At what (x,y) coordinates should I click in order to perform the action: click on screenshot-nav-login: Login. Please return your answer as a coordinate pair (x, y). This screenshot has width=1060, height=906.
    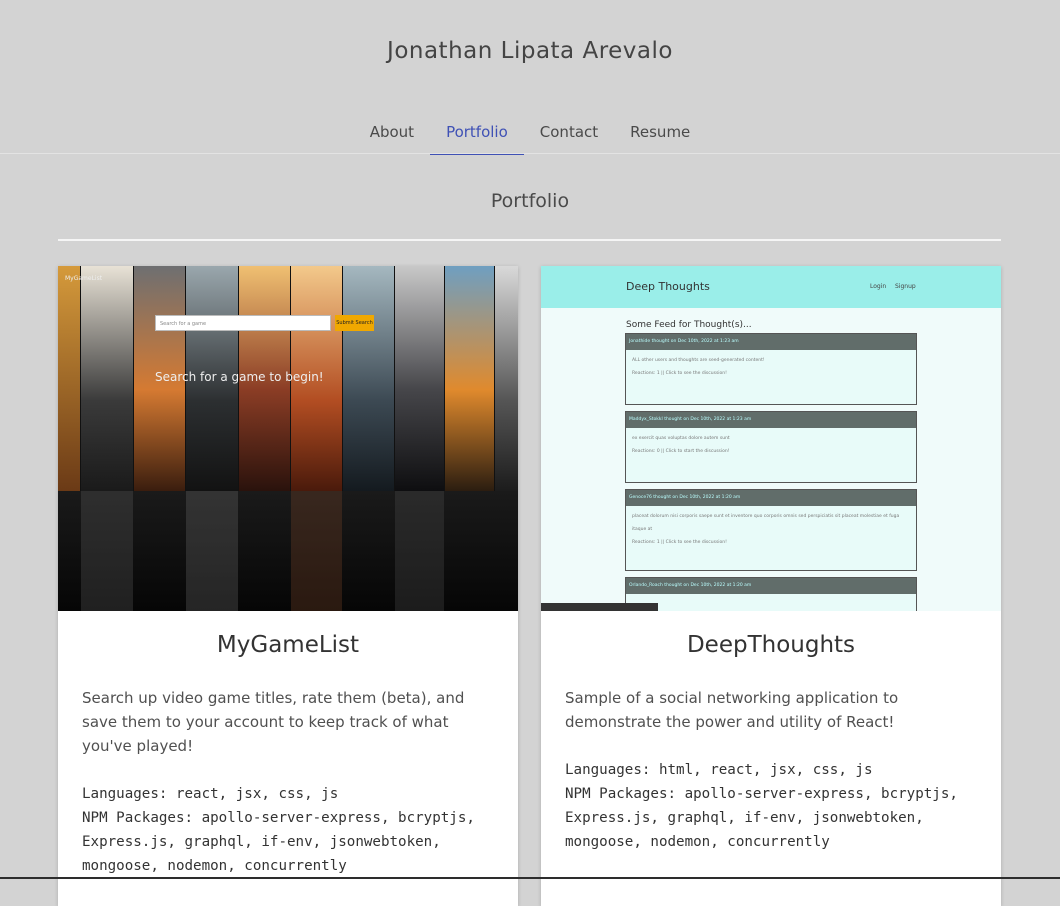
    Looking at the image, I should click on (878, 286).